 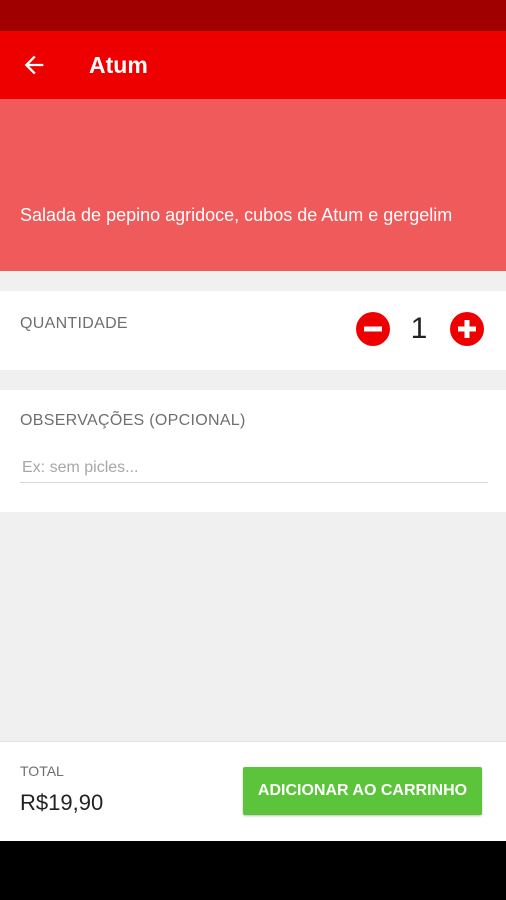 What do you see at coordinates (419, 328) in the screenshot?
I see `quantity-value: 1` at bounding box center [419, 328].